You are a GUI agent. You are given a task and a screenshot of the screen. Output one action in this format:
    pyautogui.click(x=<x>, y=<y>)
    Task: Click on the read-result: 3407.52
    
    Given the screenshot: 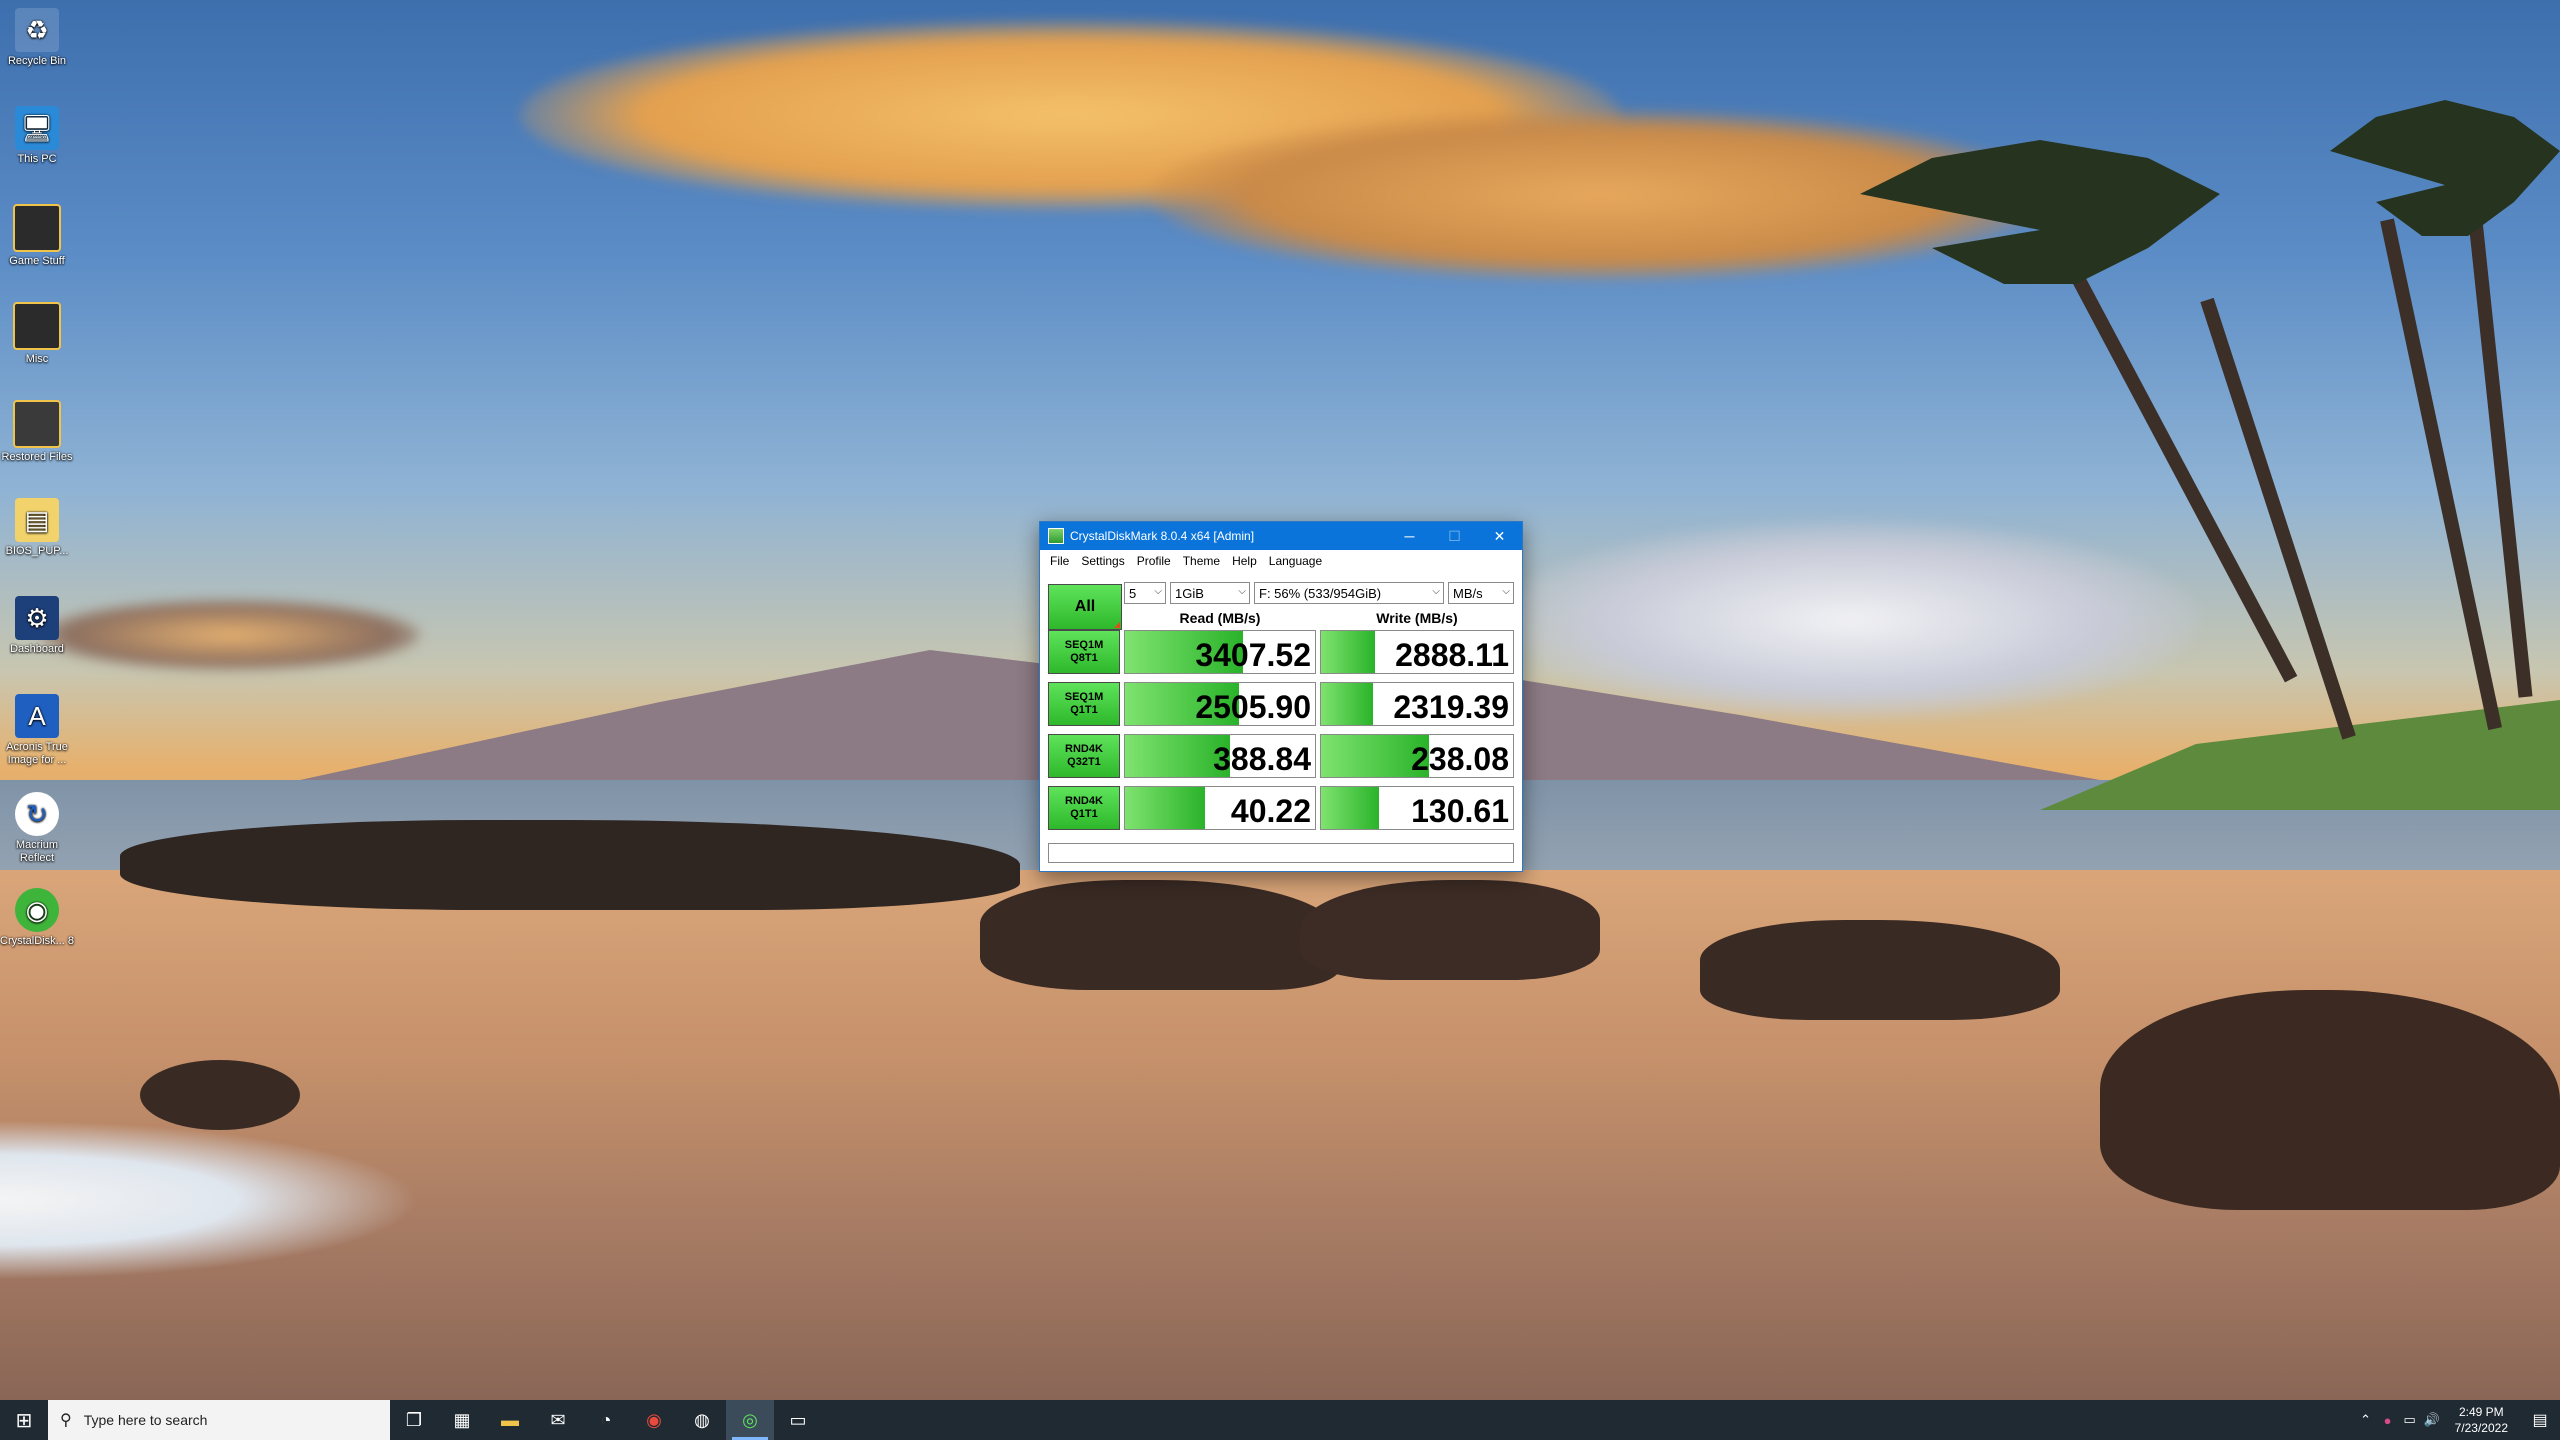 What is the action you would take?
    pyautogui.click(x=1220, y=652)
    